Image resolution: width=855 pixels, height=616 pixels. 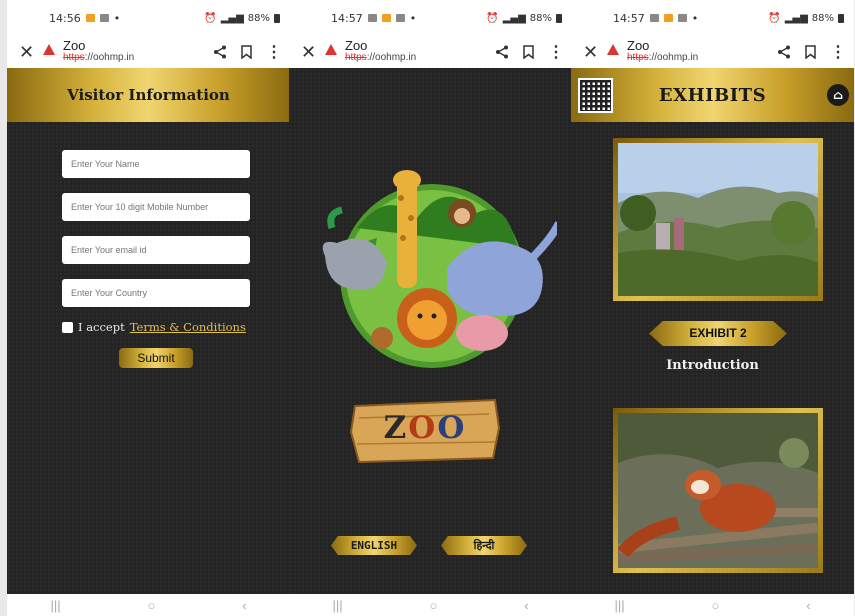 I want to click on status-time: 14:56, so click(x=65, y=18).